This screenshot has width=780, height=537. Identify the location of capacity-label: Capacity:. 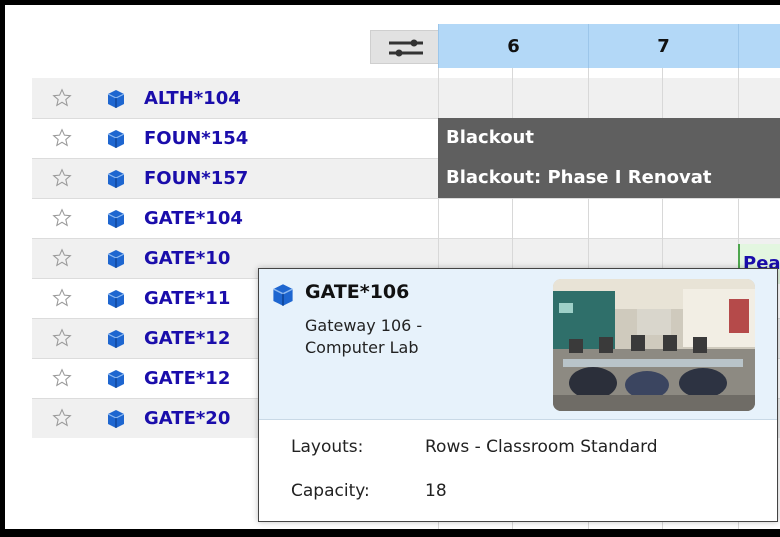
(330, 491).